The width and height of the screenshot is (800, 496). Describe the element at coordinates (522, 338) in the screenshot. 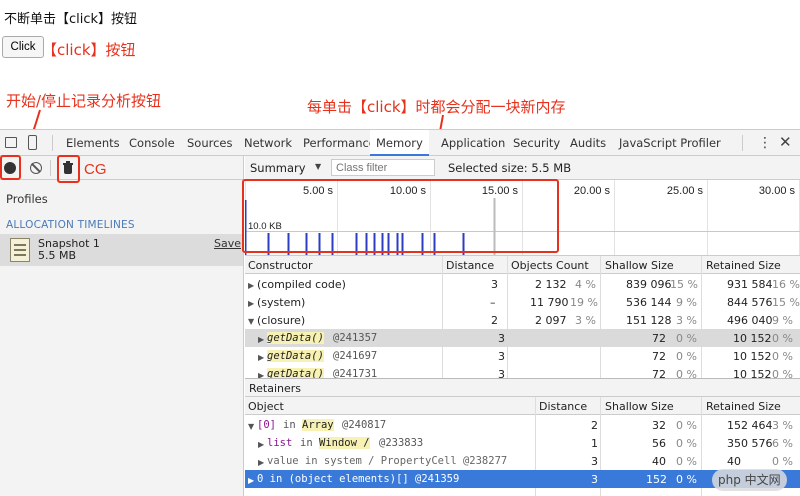

I see `table-row-selected: ▶ getData() @241357 3 72 0 % 10 152 0 %` at that location.